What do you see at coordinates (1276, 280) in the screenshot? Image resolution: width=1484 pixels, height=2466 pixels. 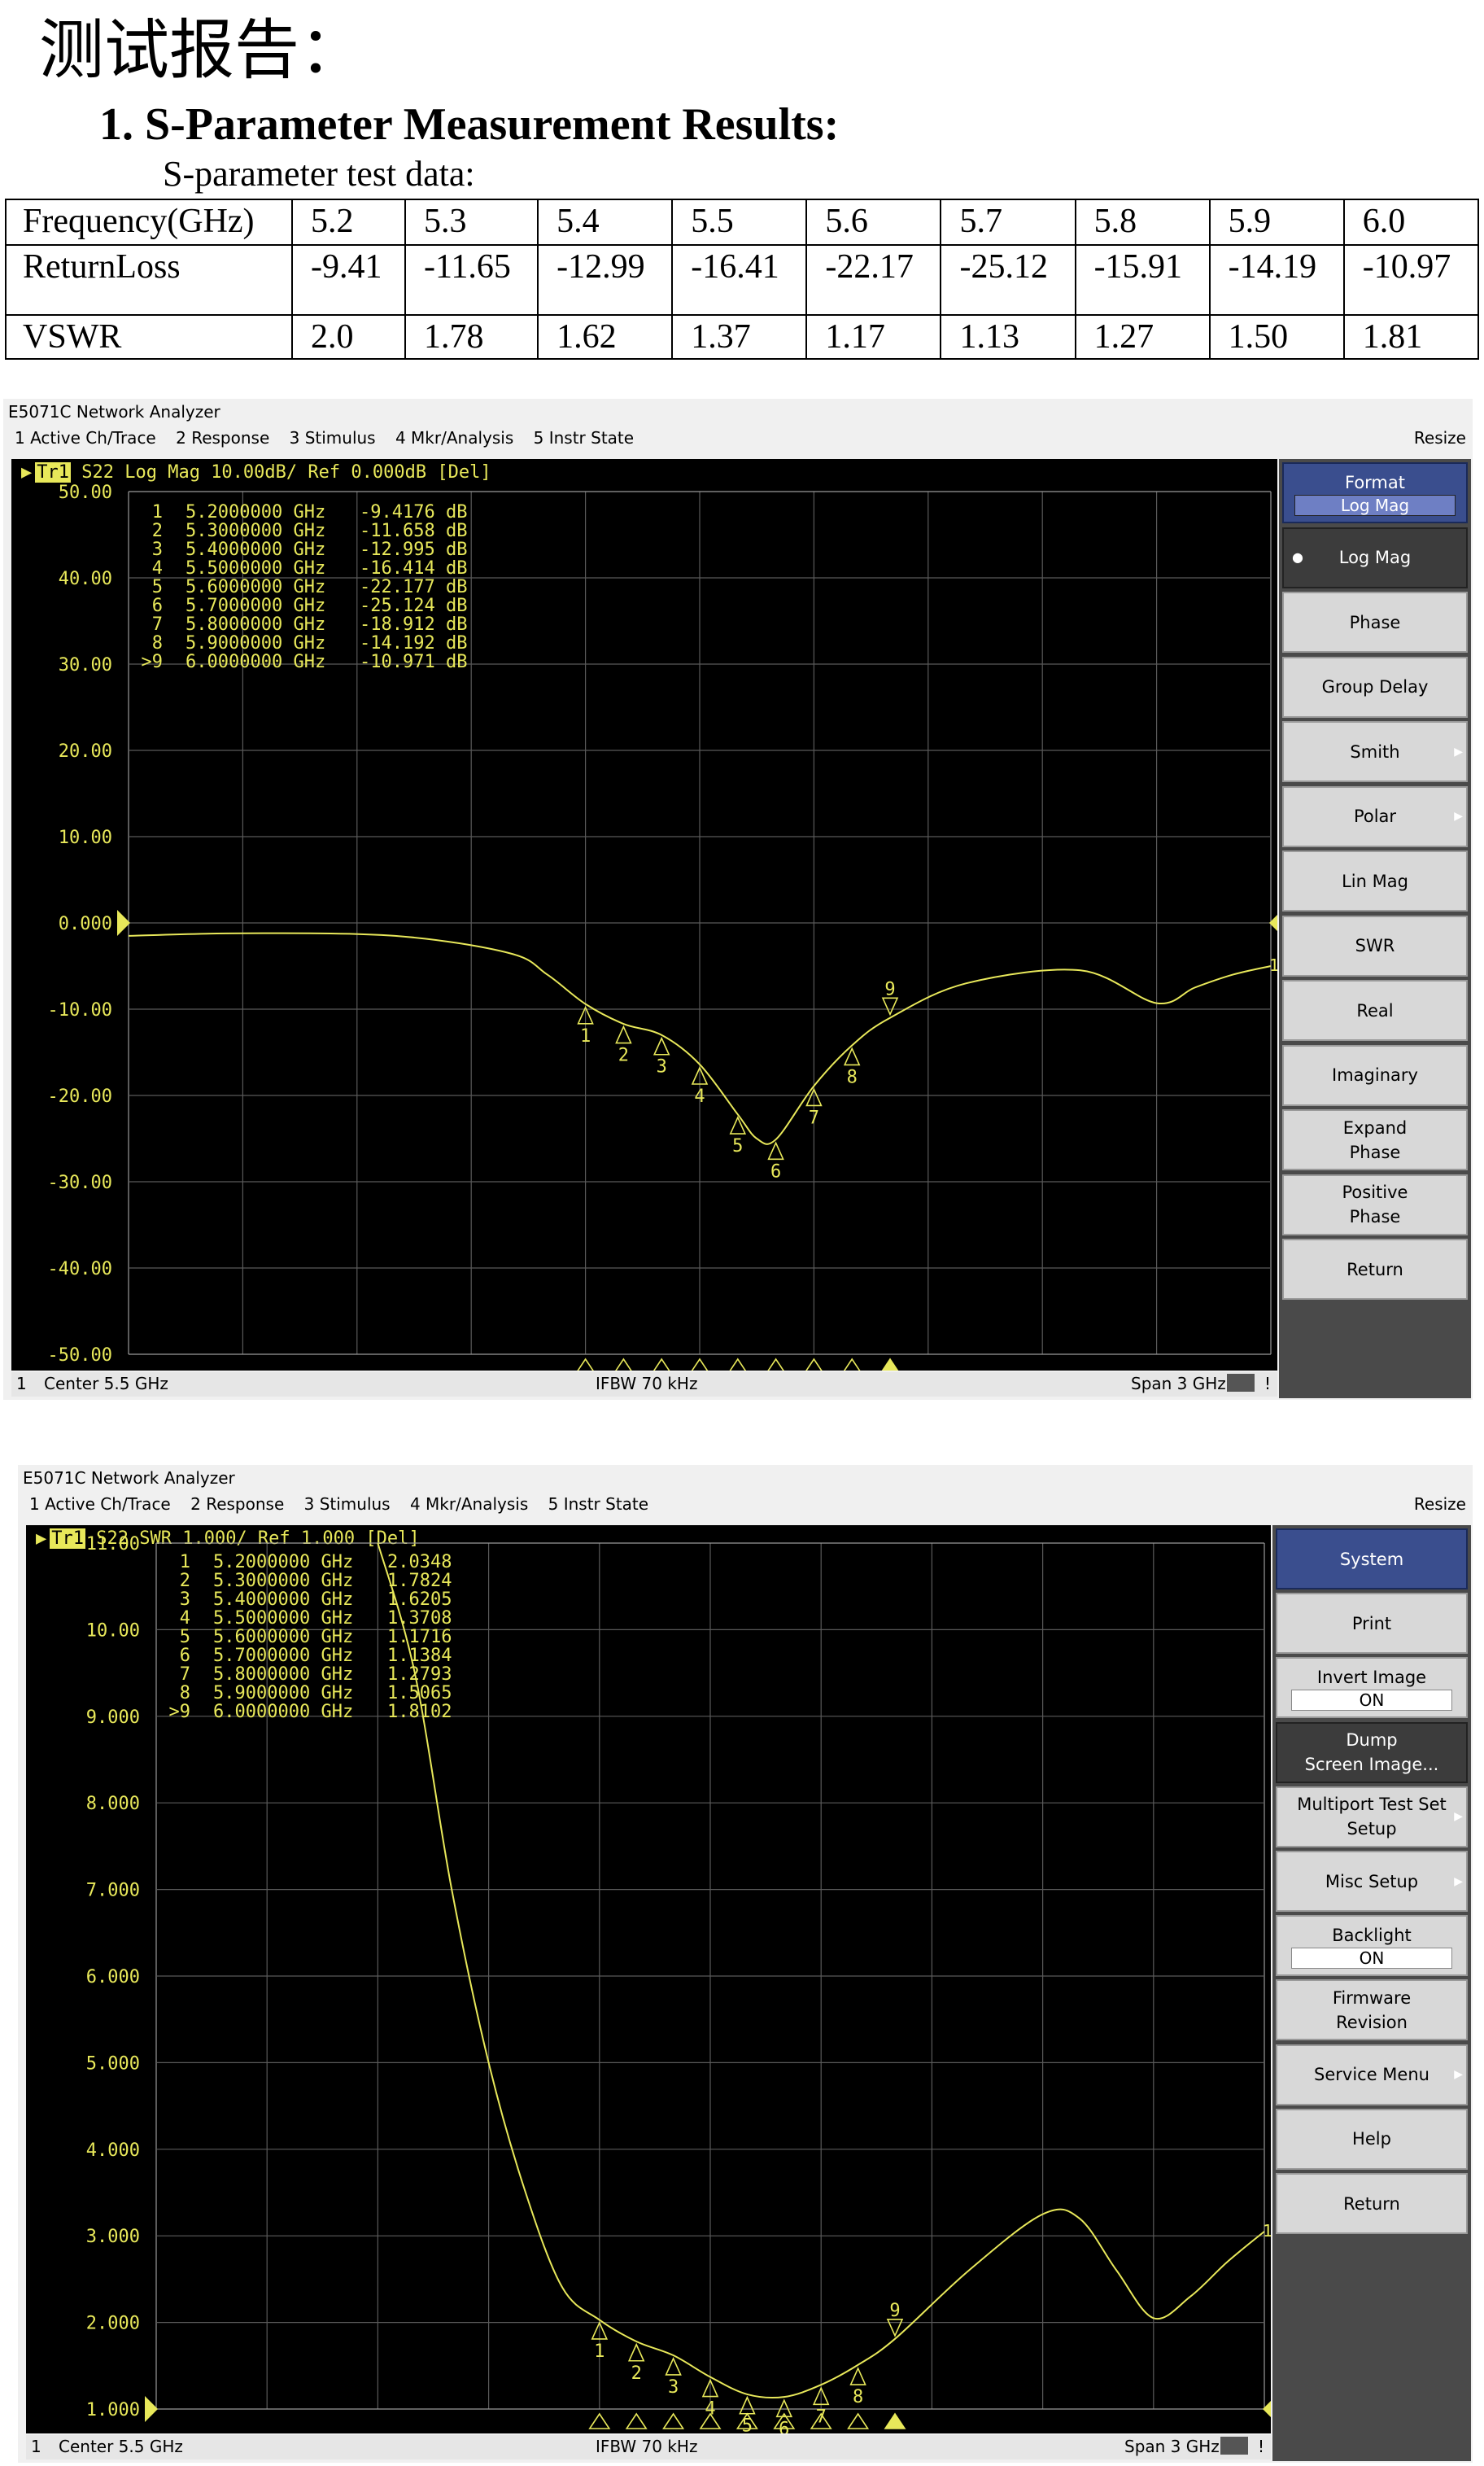 I see `table-cell: -14.19` at bounding box center [1276, 280].